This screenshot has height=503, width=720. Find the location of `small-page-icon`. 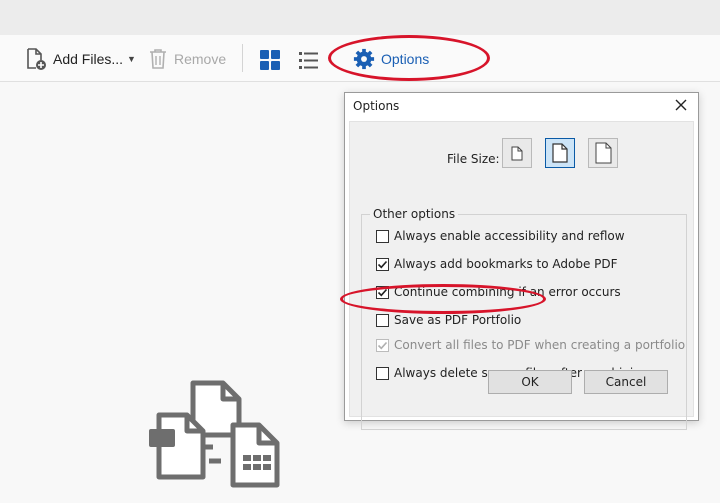

small-page-icon is located at coordinates (517, 153).